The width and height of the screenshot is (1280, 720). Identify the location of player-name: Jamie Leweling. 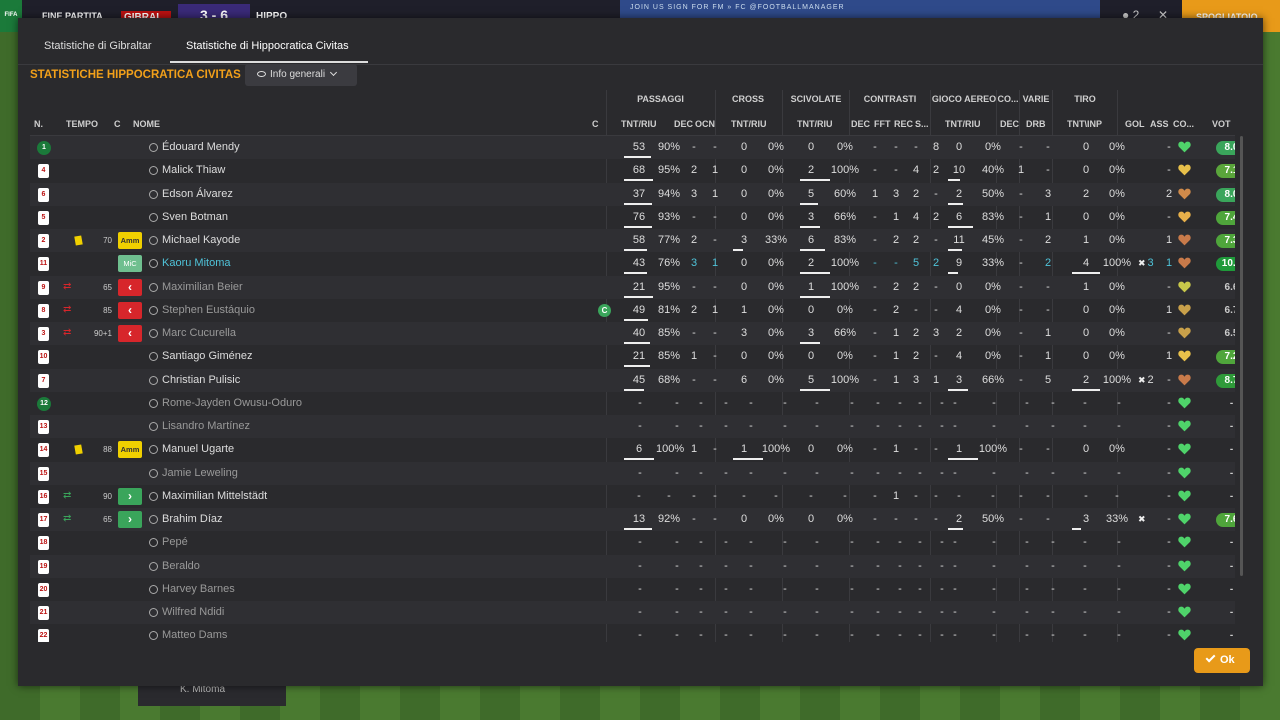
(200, 473).